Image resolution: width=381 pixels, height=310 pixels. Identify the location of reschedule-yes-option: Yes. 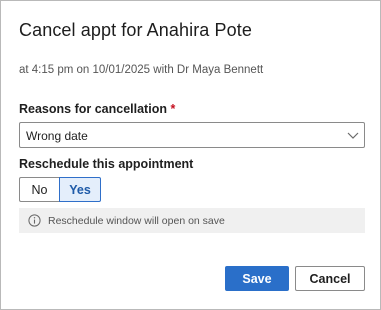
(80, 189).